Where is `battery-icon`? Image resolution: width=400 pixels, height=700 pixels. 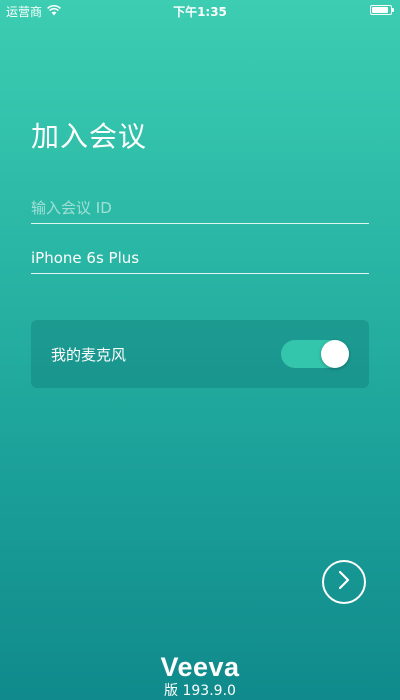 battery-icon is located at coordinates (382, 10).